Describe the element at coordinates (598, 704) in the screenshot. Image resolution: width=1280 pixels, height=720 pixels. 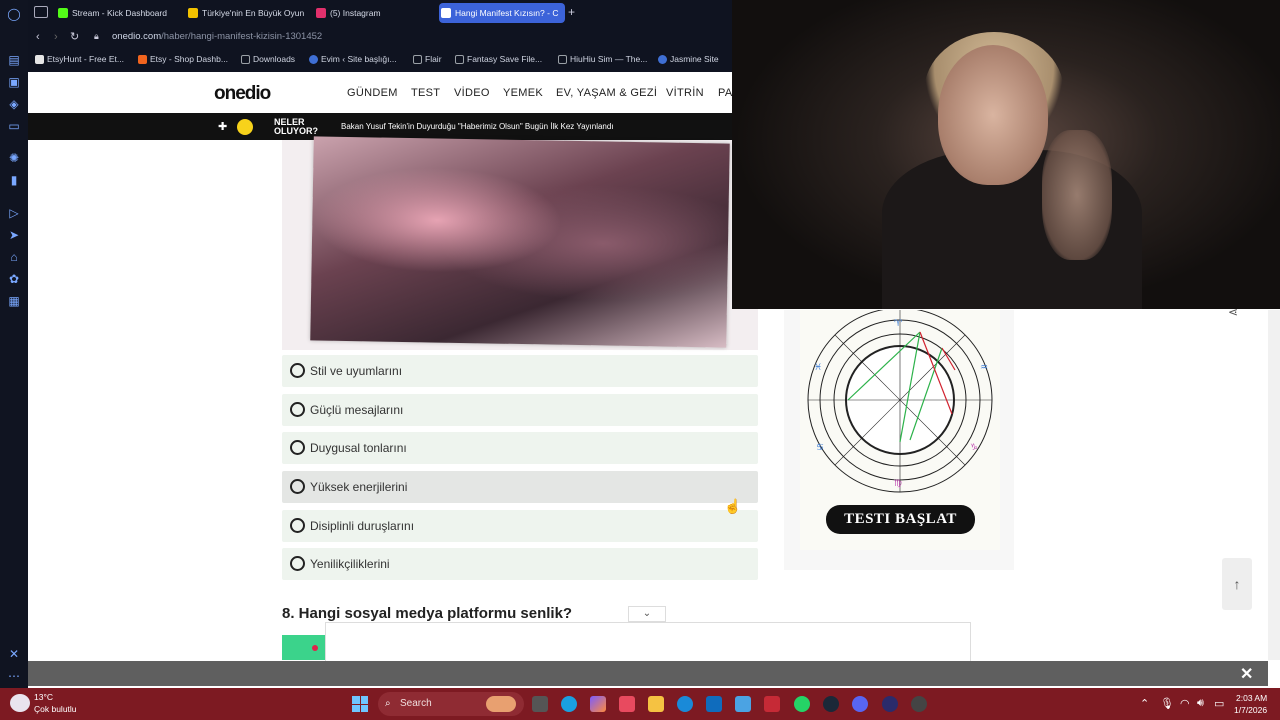
I see `copilot-icon` at that location.